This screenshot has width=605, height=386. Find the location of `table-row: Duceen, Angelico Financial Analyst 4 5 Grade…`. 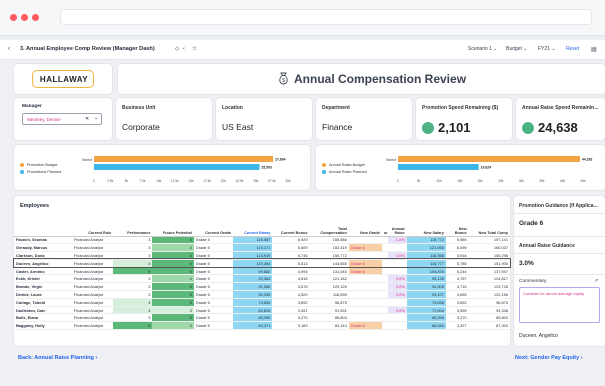

table-row: Duceen, Angelico Financial Analyst 4 5 Grade… is located at coordinates (262, 263).